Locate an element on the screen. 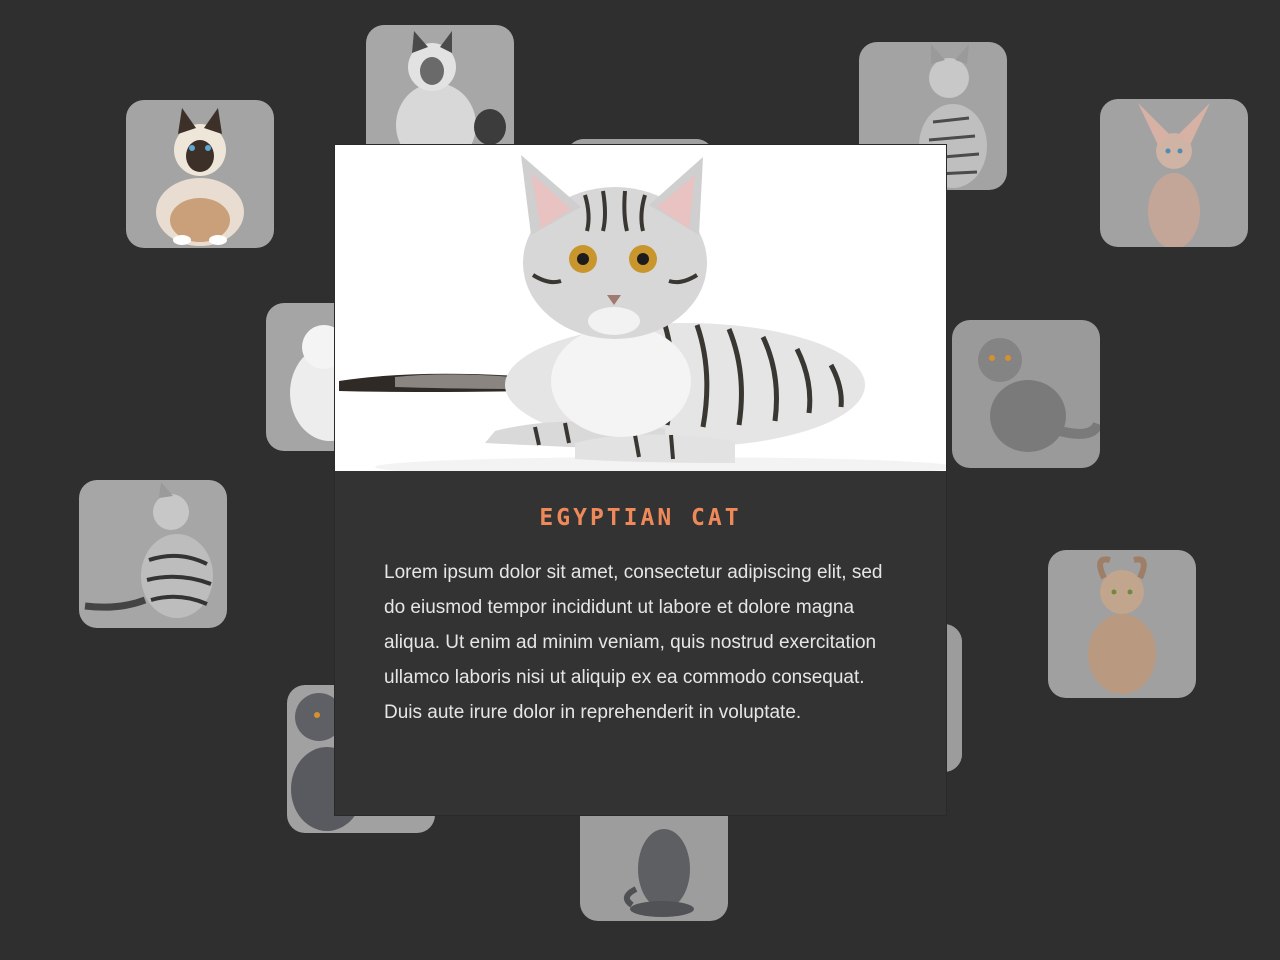  cat-thumbnail-american-shorthair is located at coordinates (153, 554).